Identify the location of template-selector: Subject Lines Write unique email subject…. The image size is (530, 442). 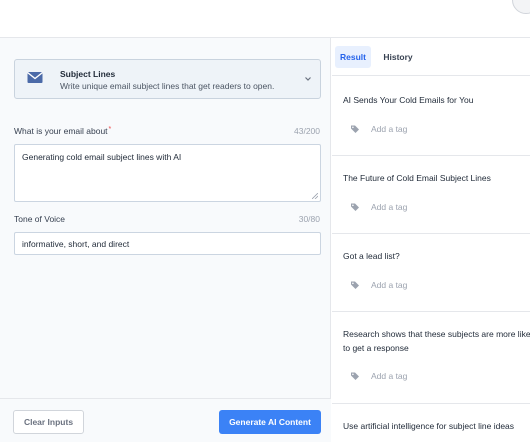
(167, 79).